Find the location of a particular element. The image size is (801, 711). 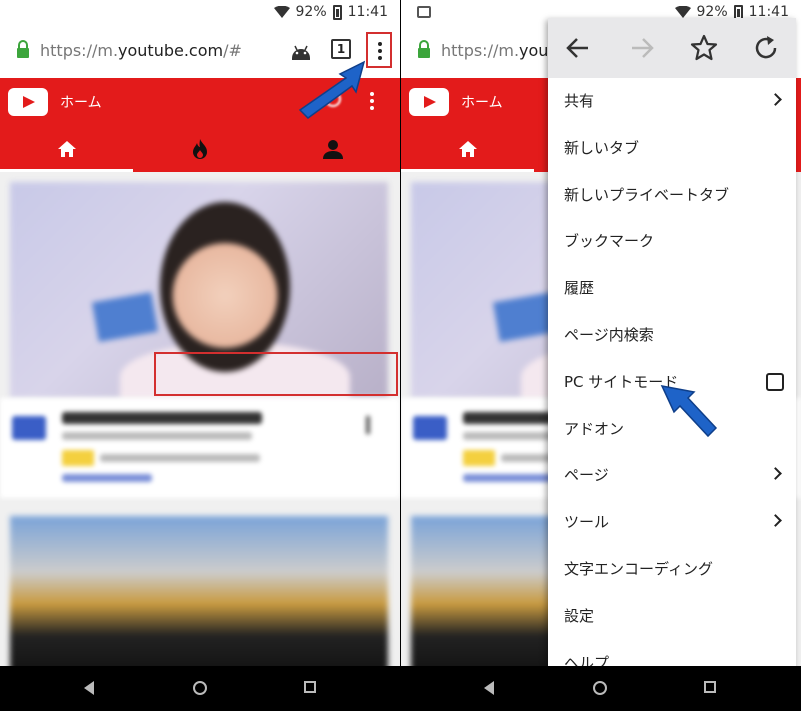

desktop-site-checkbox is located at coordinates (775, 381).